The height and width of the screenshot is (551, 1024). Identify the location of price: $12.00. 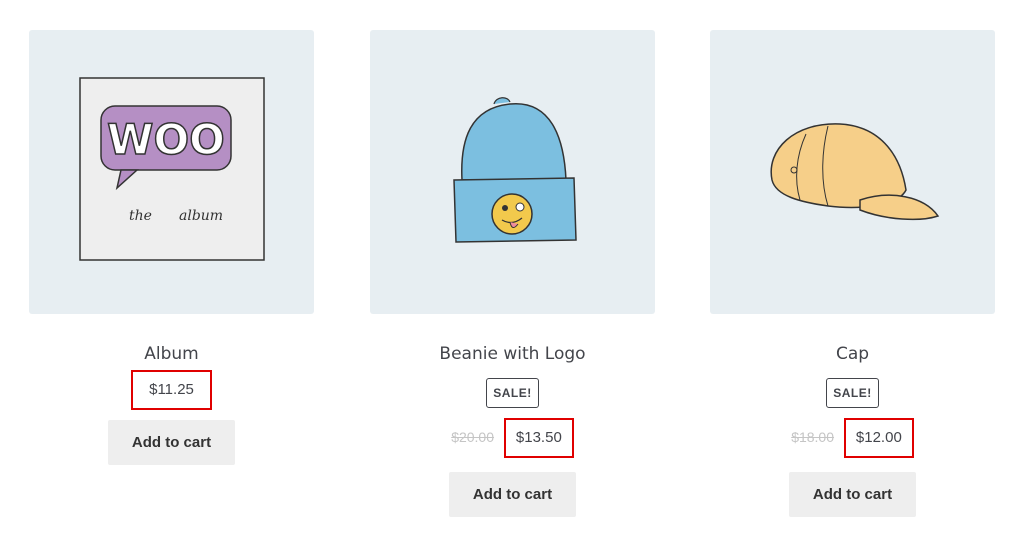
(878, 437).